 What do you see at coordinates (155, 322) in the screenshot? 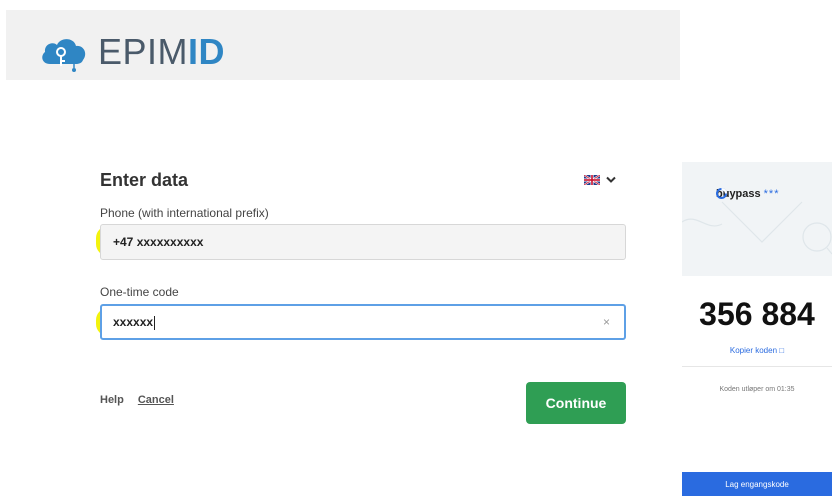
I see `text-caret` at bounding box center [155, 322].